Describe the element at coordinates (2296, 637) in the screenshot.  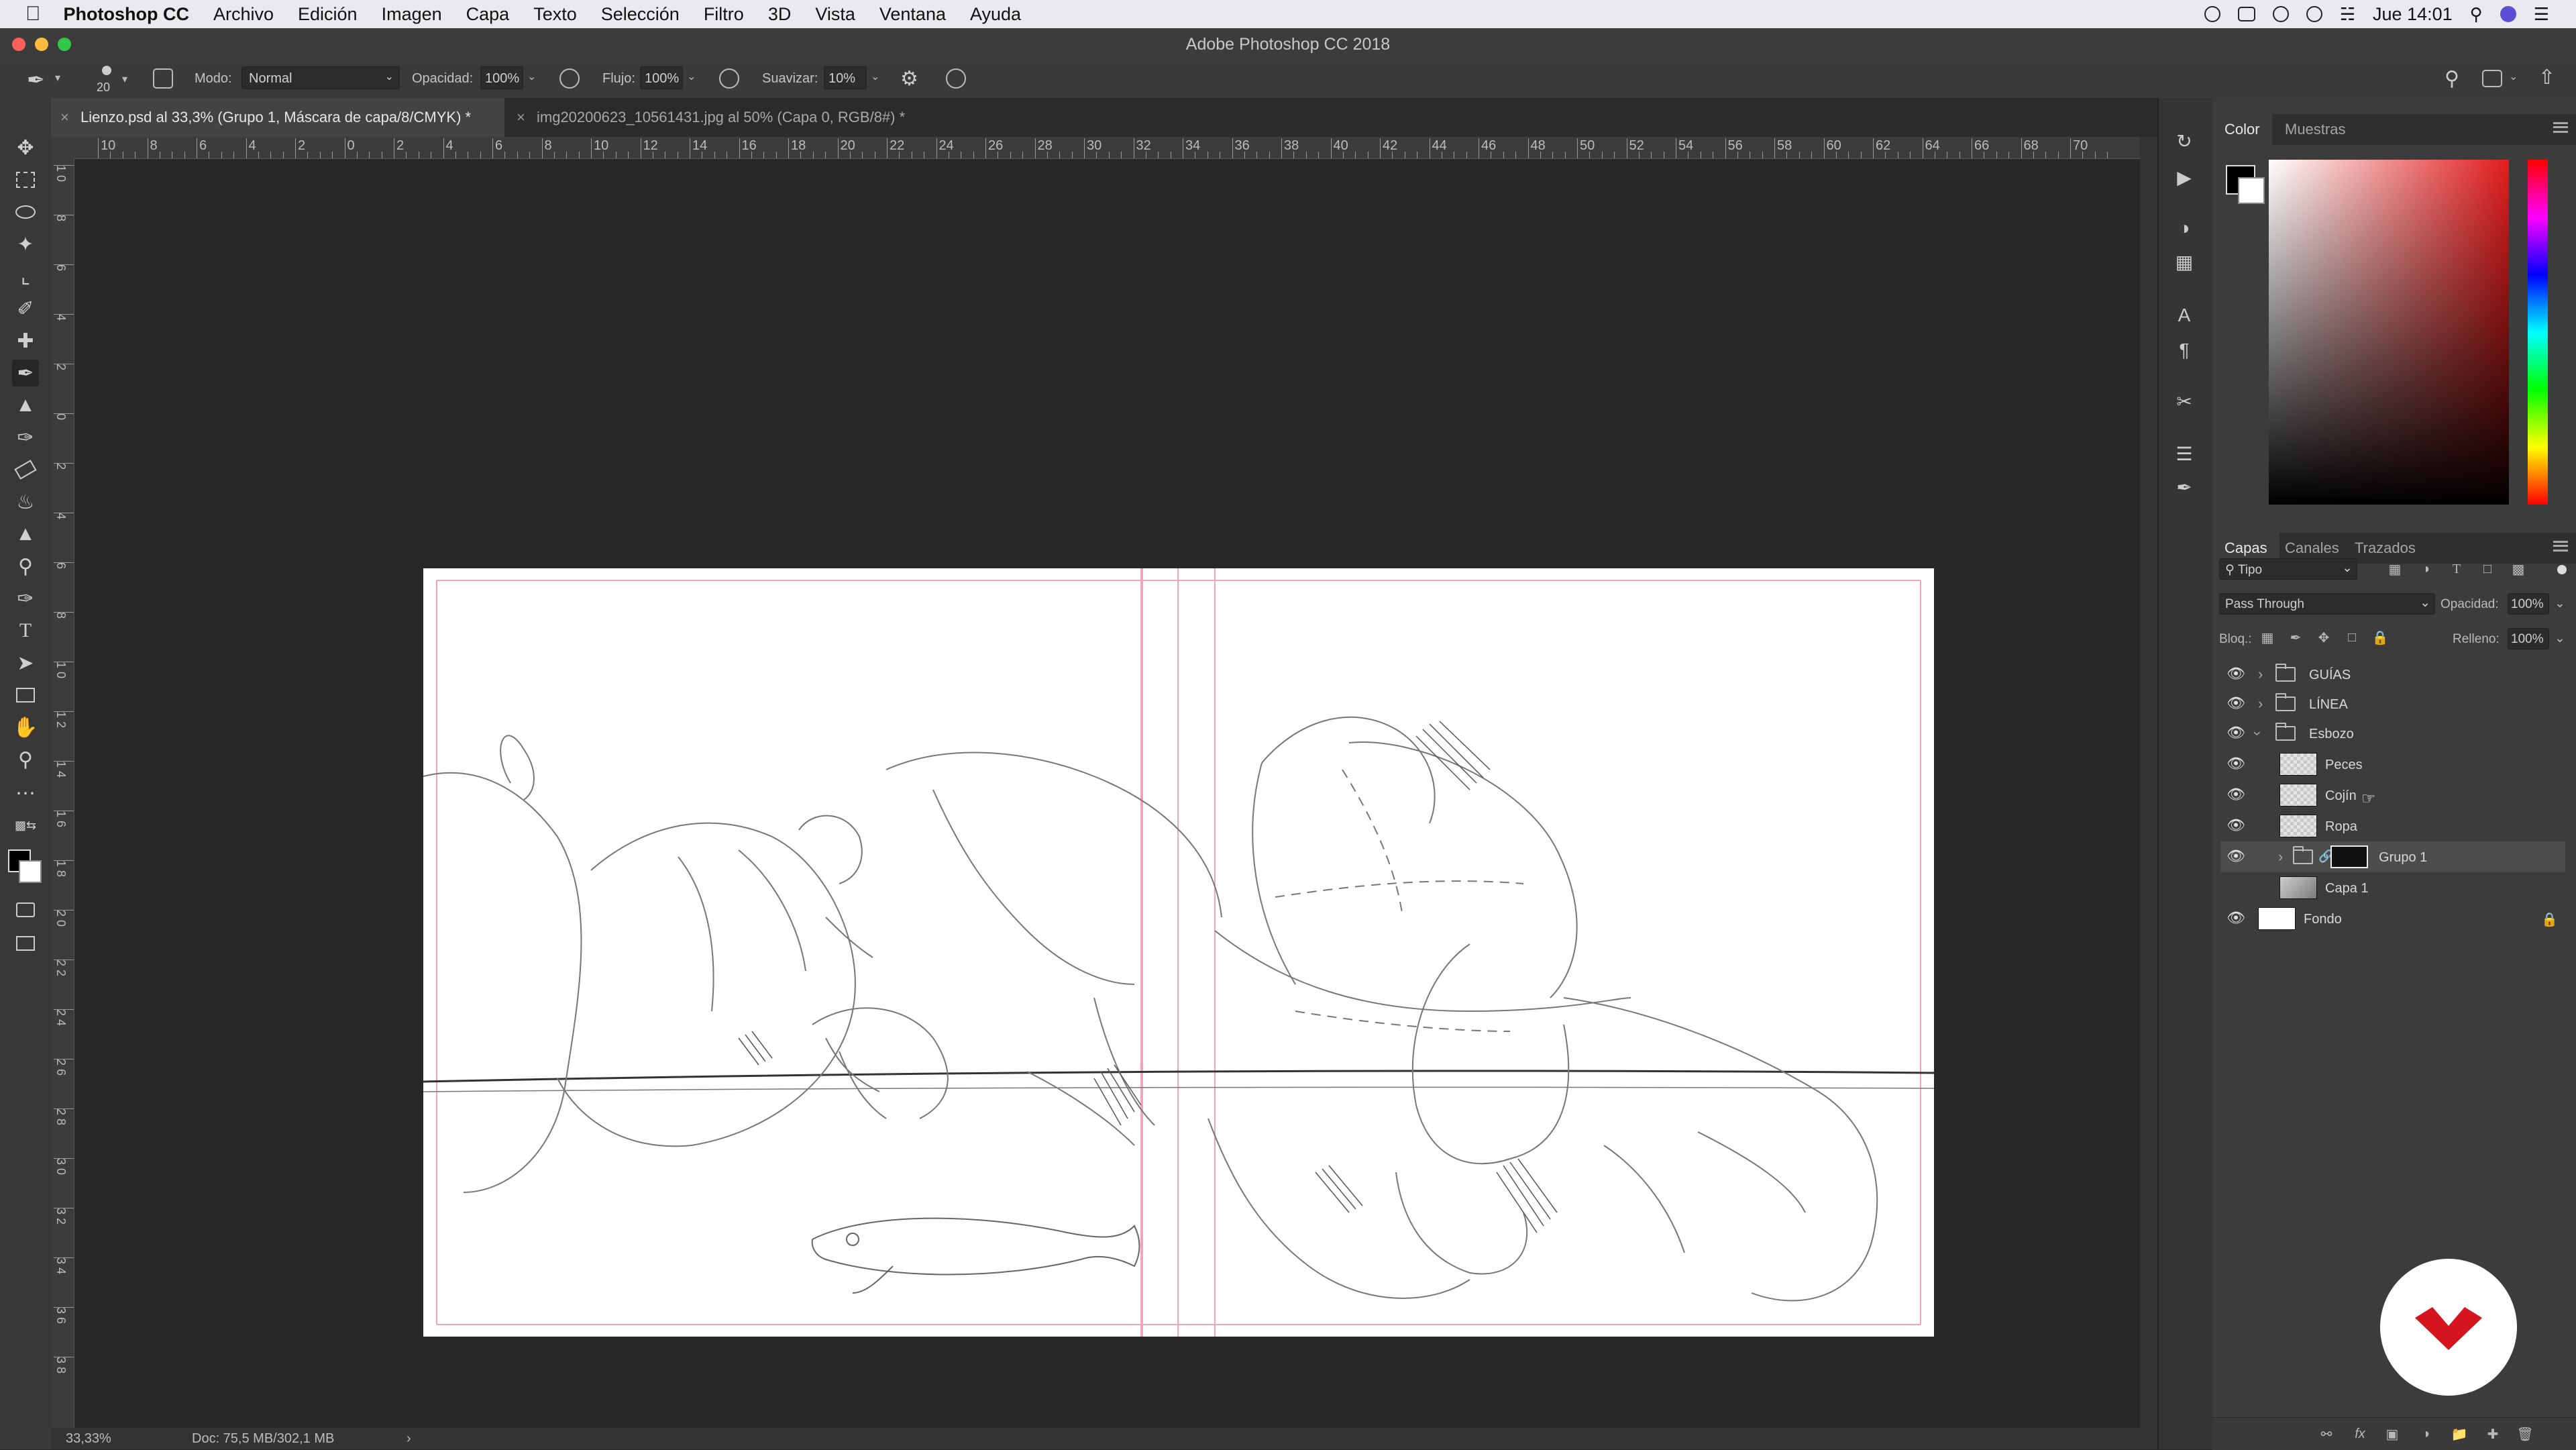
I see `lock-pixels-icon: ✒` at that location.